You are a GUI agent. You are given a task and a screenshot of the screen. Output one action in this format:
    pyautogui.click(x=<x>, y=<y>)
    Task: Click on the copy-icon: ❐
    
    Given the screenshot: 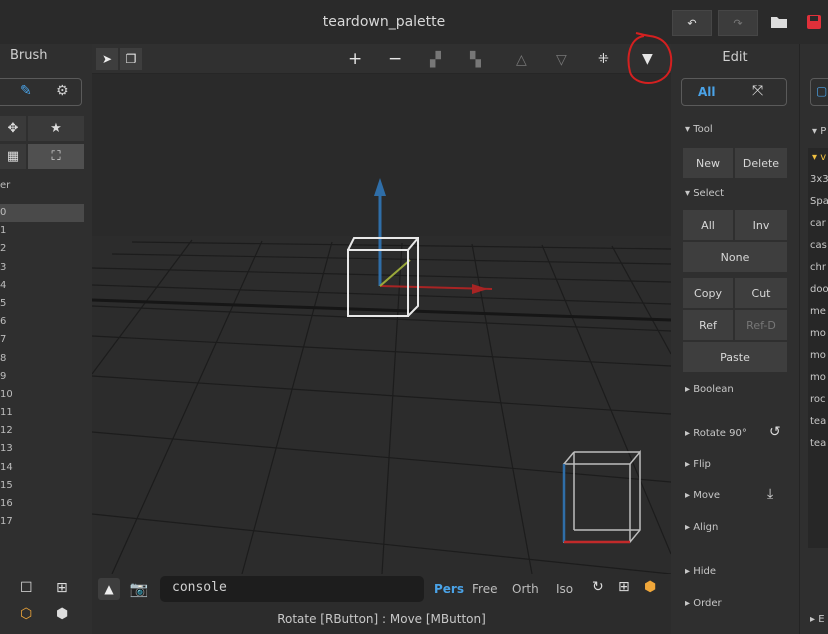 What is the action you would take?
    pyautogui.click(x=131, y=59)
    